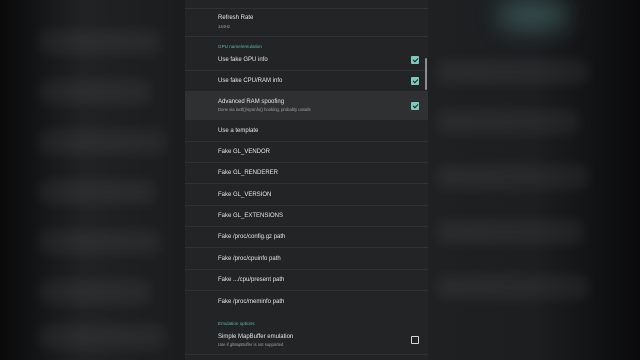  Describe the element at coordinates (306, 60) in the screenshot. I see `fake-gpu-info-item: Use fake GPU info` at that location.